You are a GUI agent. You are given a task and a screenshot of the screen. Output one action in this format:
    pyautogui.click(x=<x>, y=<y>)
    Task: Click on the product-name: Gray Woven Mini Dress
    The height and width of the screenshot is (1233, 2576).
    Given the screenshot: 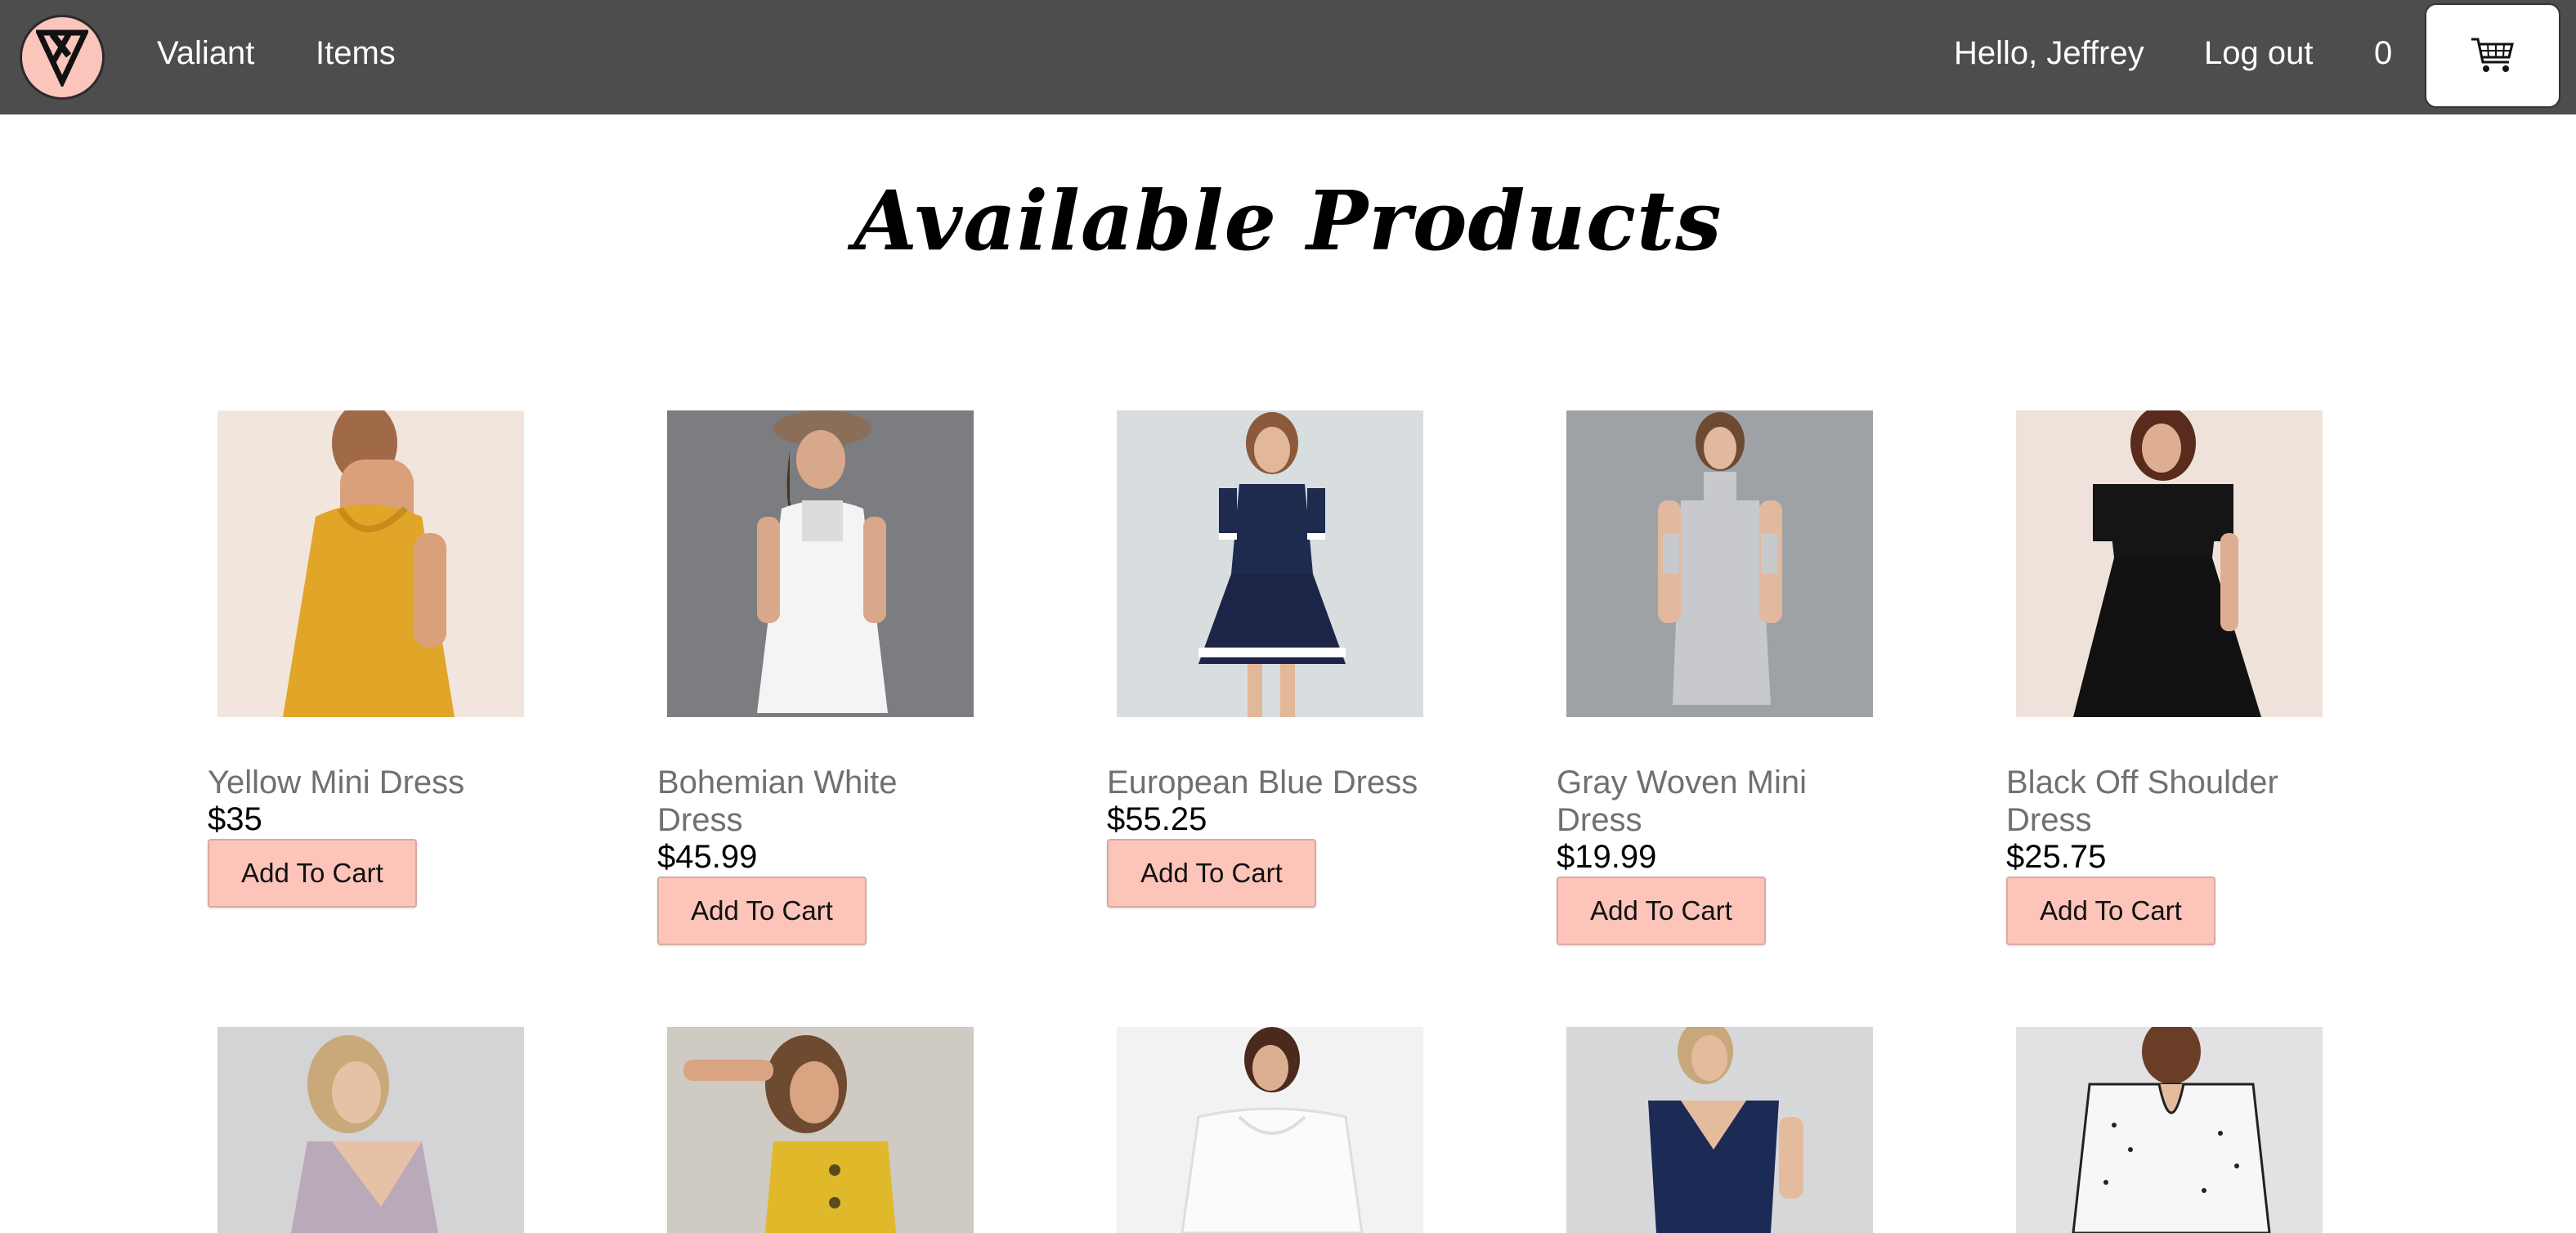 What is the action you would take?
    pyautogui.click(x=1721, y=801)
    